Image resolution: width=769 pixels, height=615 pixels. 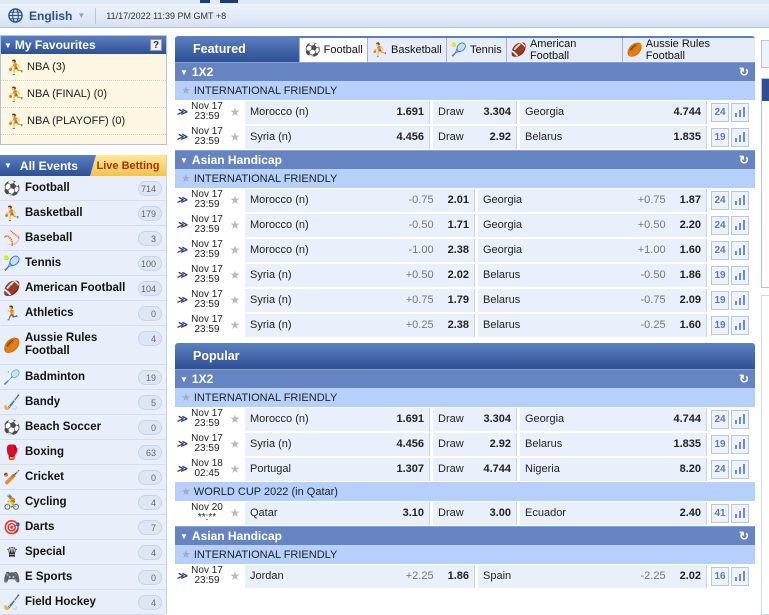 I want to click on sport-item-cricket: 🏏 Cricket 0, so click(x=83, y=477).